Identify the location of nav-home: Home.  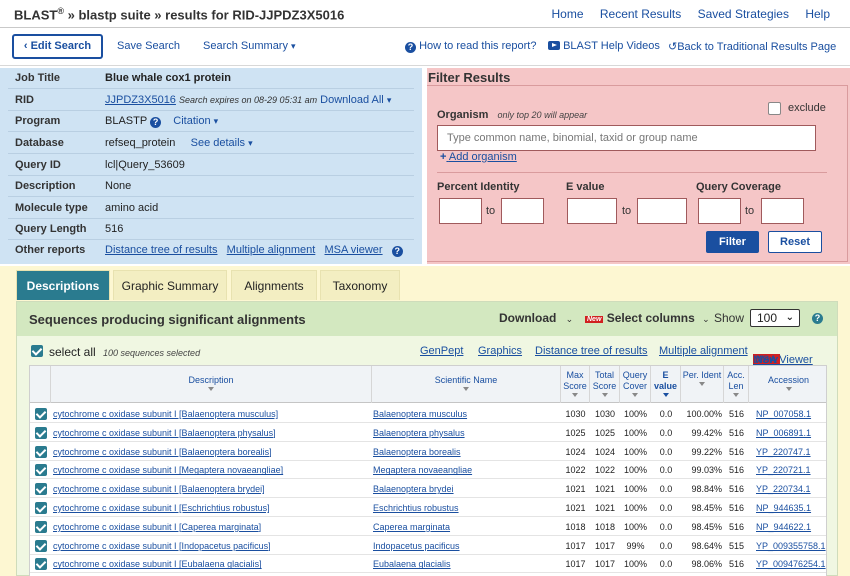
(568, 14).